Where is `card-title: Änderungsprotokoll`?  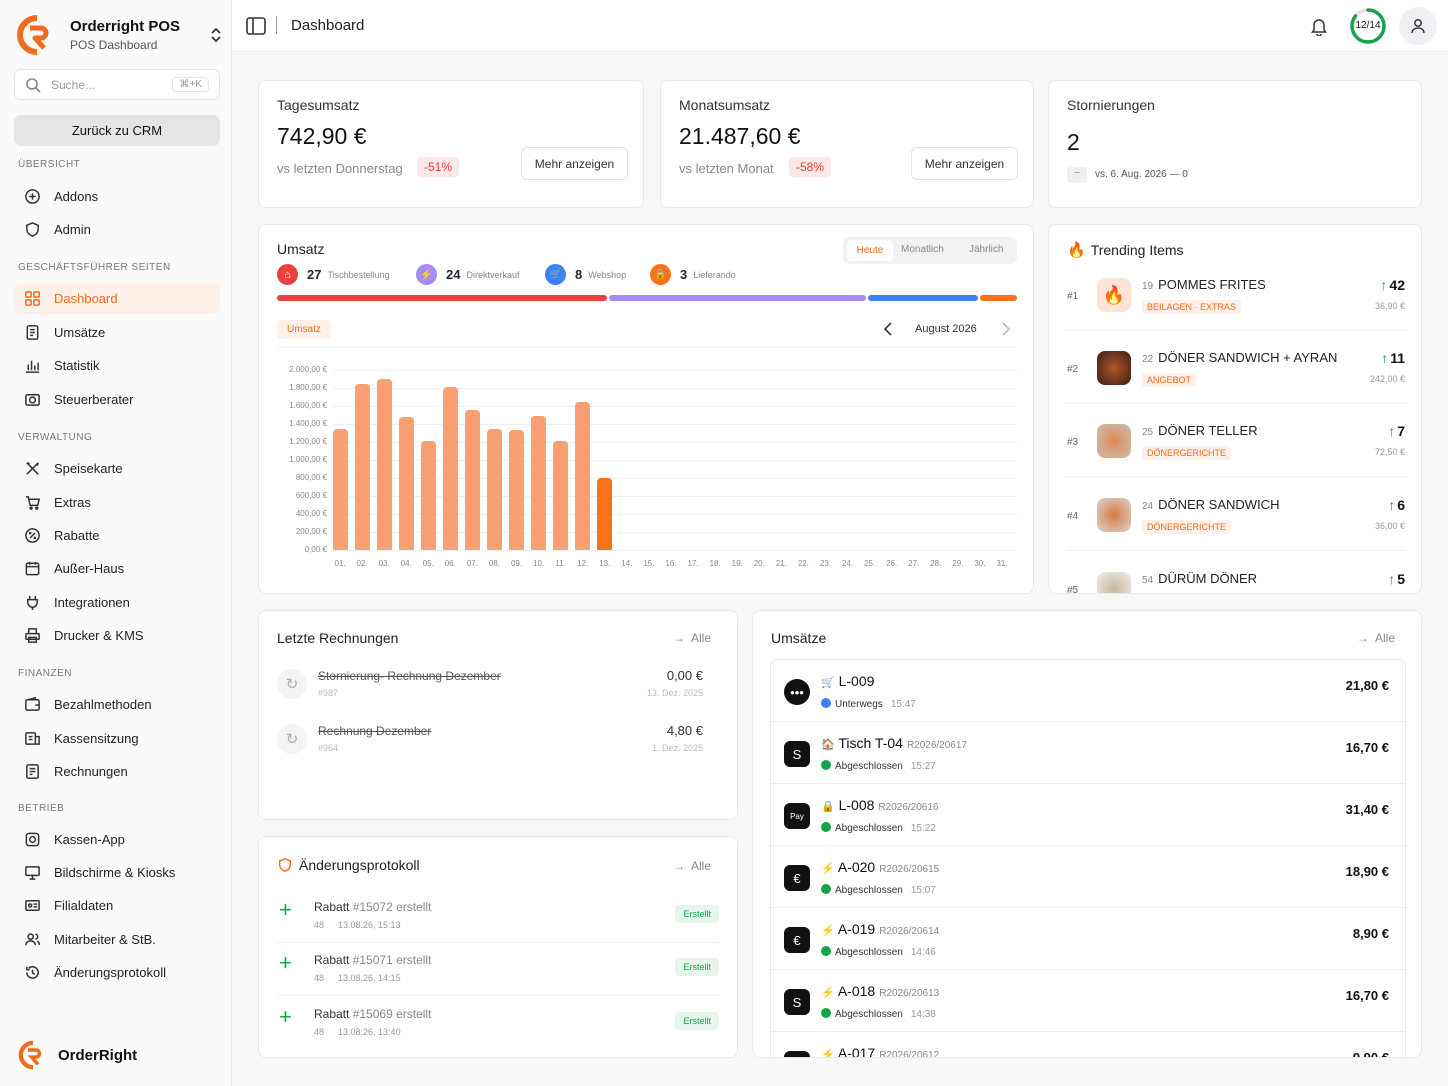 card-title: Änderungsprotokoll is located at coordinates (359, 865).